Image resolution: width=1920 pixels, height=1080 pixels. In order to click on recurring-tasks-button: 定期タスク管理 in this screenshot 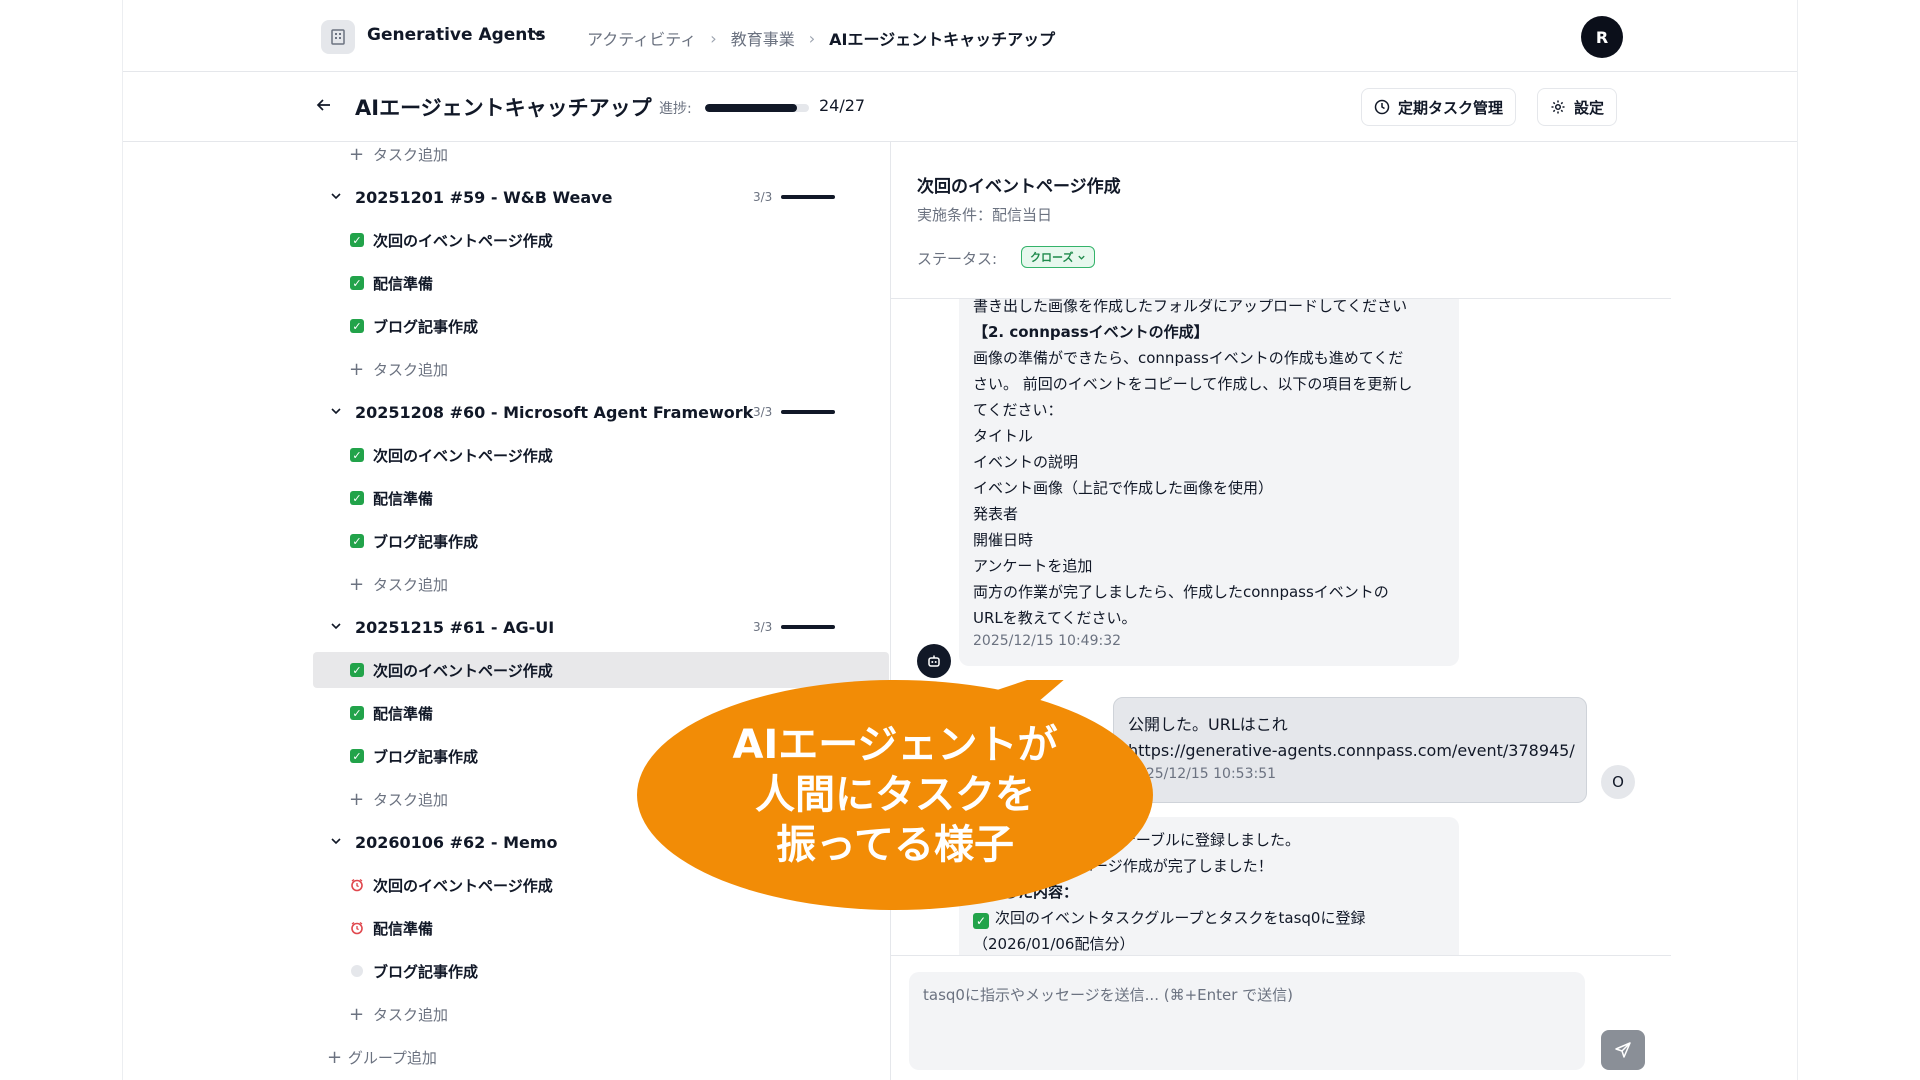, I will do `click(1439, 107)`.